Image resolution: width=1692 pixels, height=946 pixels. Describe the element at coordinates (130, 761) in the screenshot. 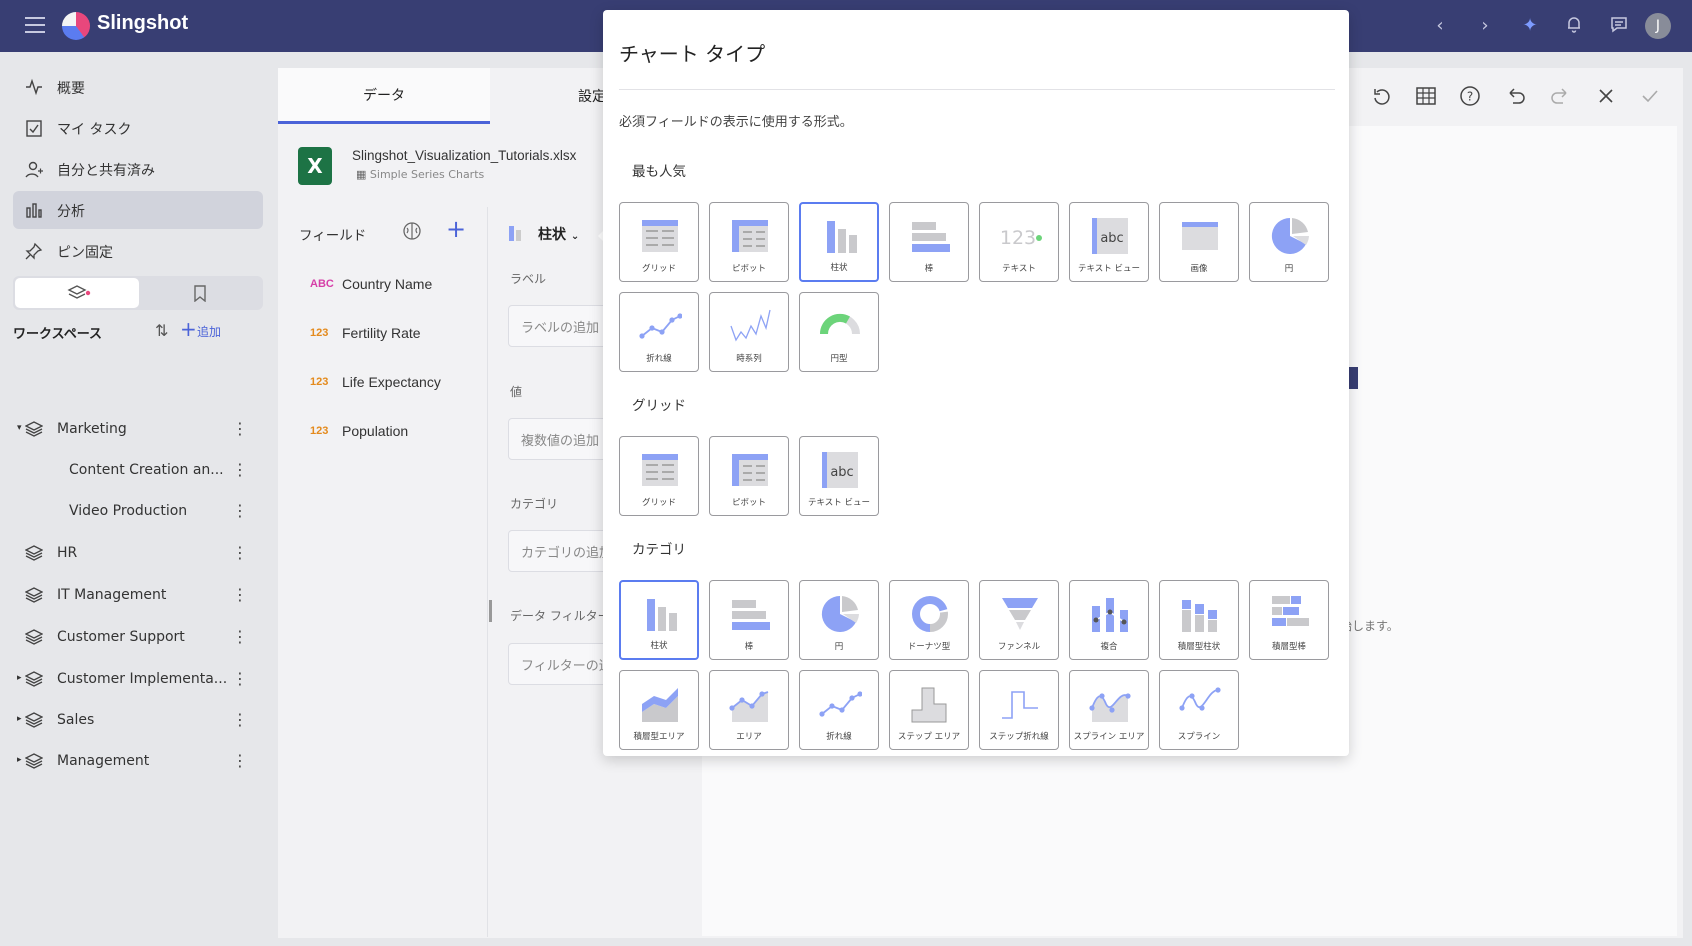

I see `workspace-item: ▸ Management ⋮` at that location.